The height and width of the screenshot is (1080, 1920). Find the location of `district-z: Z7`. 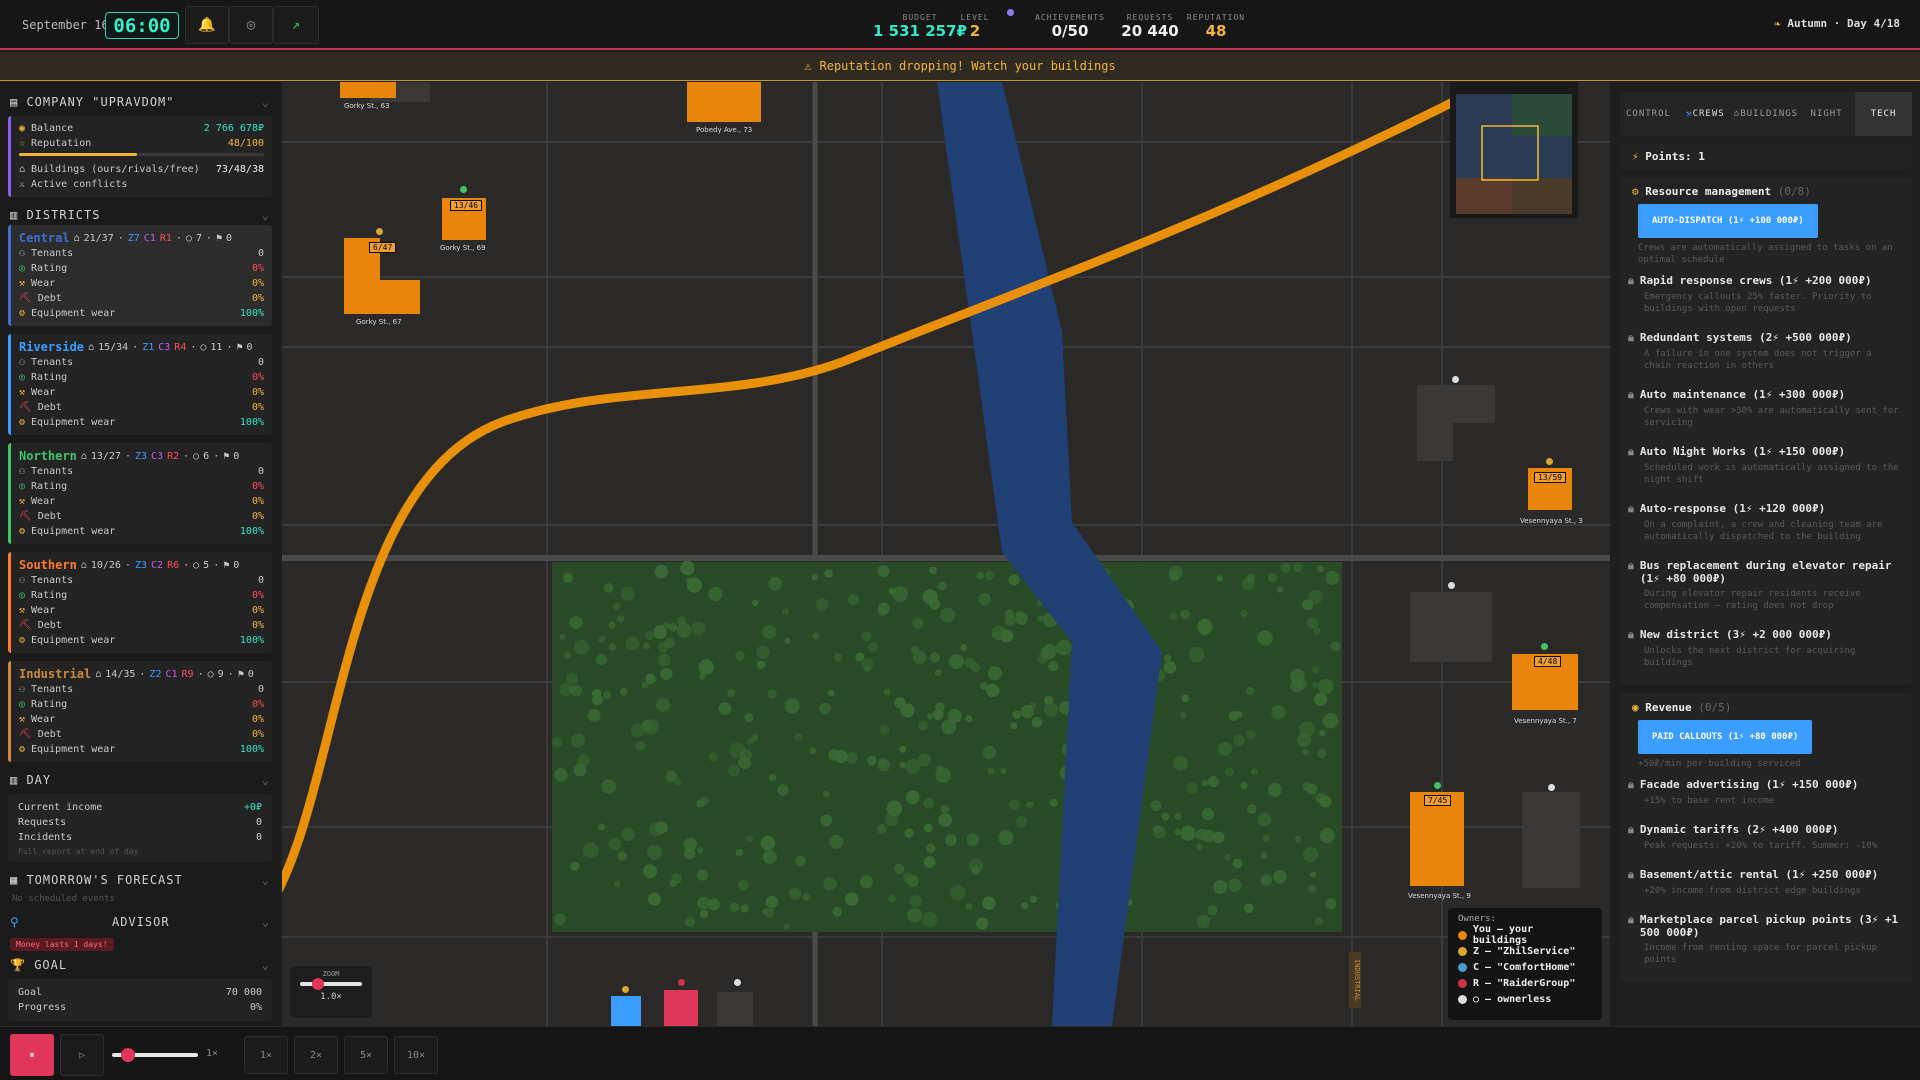

district-z: Z7 is located at coordinates (133, 238).